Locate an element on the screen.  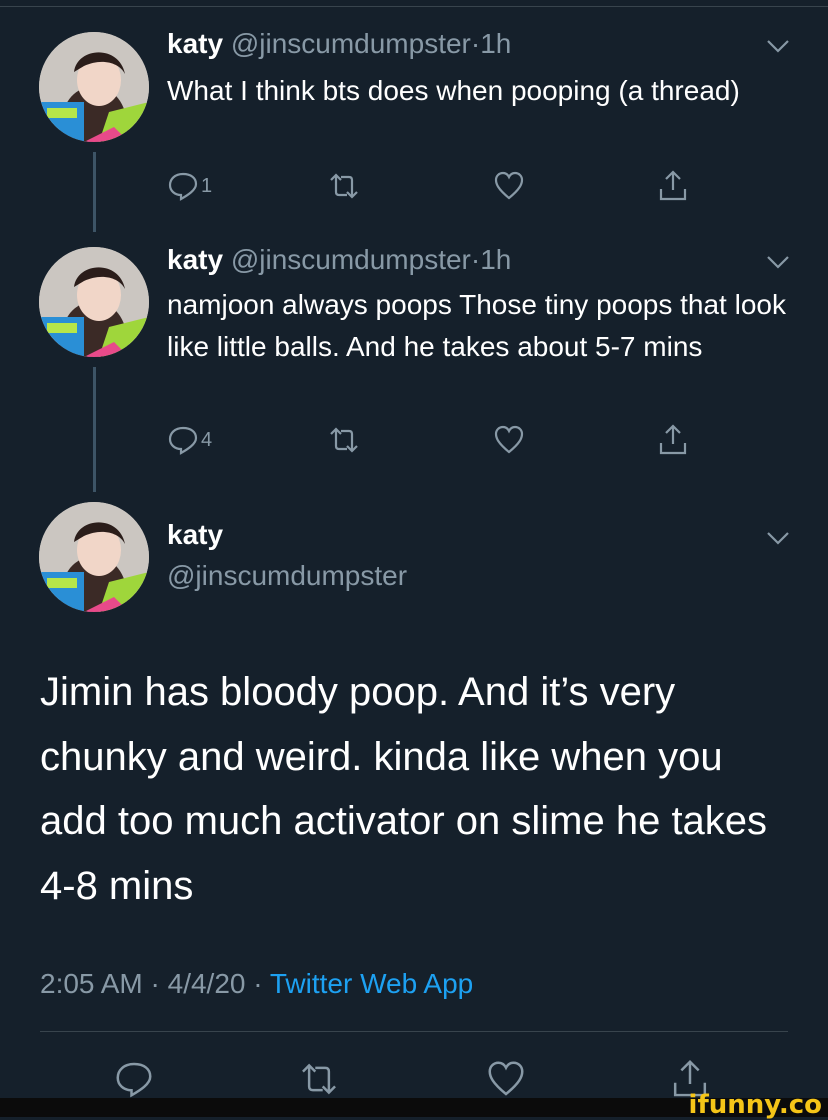
top-divider is located at coordinates (414, 6).